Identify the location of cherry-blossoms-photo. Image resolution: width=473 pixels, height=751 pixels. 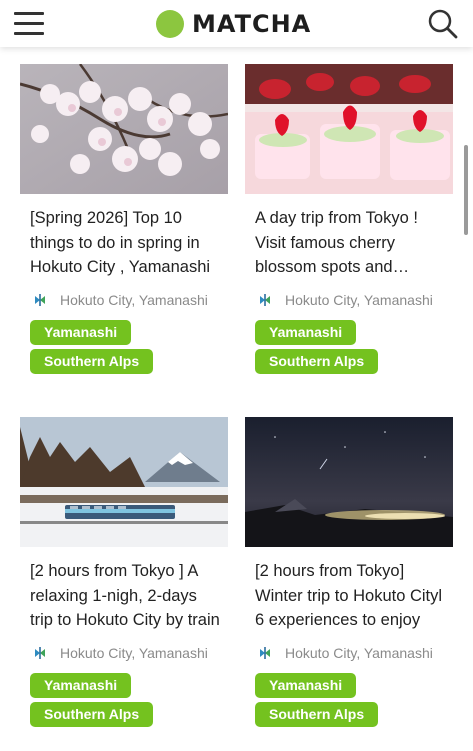
(124, 129).